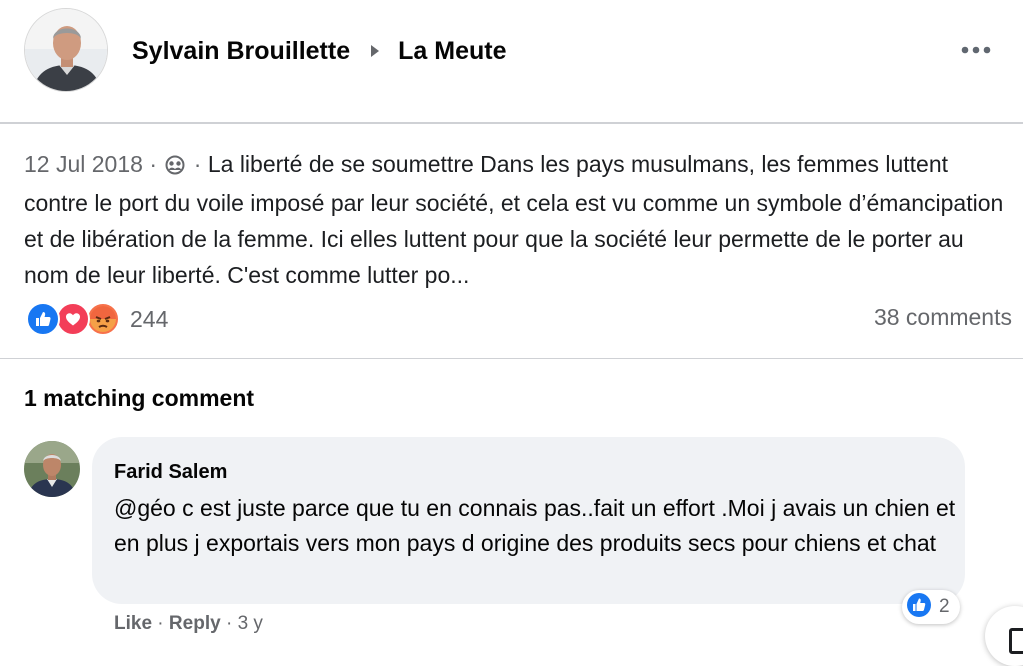 This screenshot has width=1023, height=666. What do you see at coordinates (943, 317) in the screenshot?
I see `comments-count-link: 38 comments` at bounding box center [943, 317].